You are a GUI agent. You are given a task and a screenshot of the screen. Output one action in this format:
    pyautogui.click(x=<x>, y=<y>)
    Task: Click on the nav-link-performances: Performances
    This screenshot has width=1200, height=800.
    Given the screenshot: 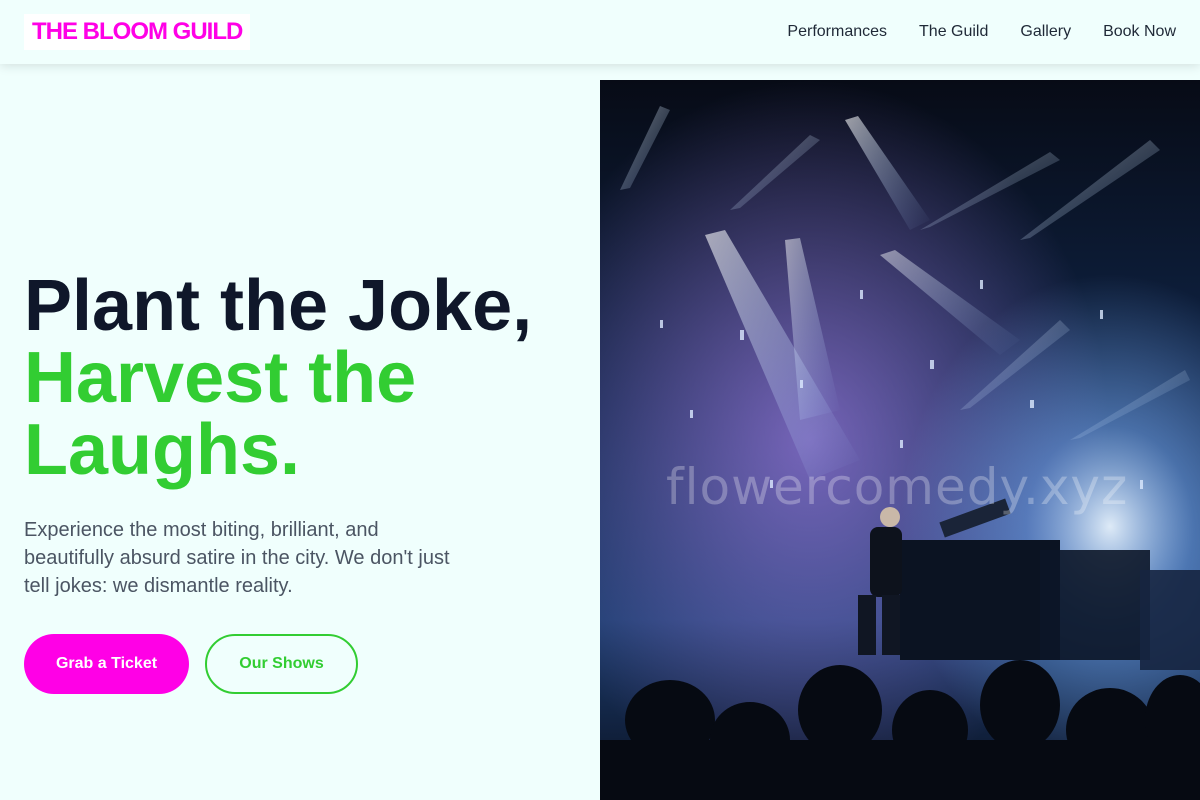 What is the action you would take?
    pyautogui.click(x=837, y=32)
    